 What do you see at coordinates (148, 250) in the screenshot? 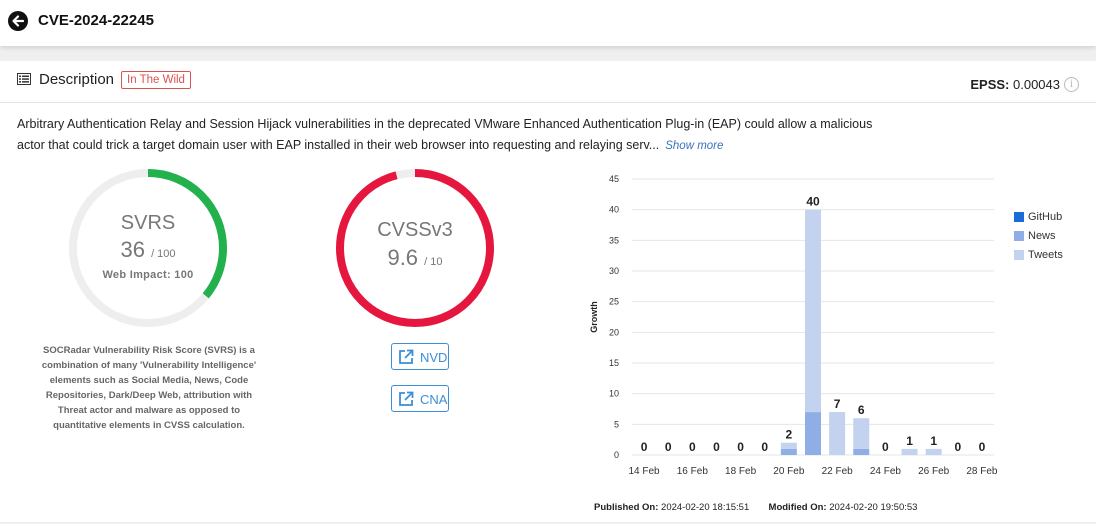
I see `svrs-score: 36 / 100` at bounding box center [148, 250].